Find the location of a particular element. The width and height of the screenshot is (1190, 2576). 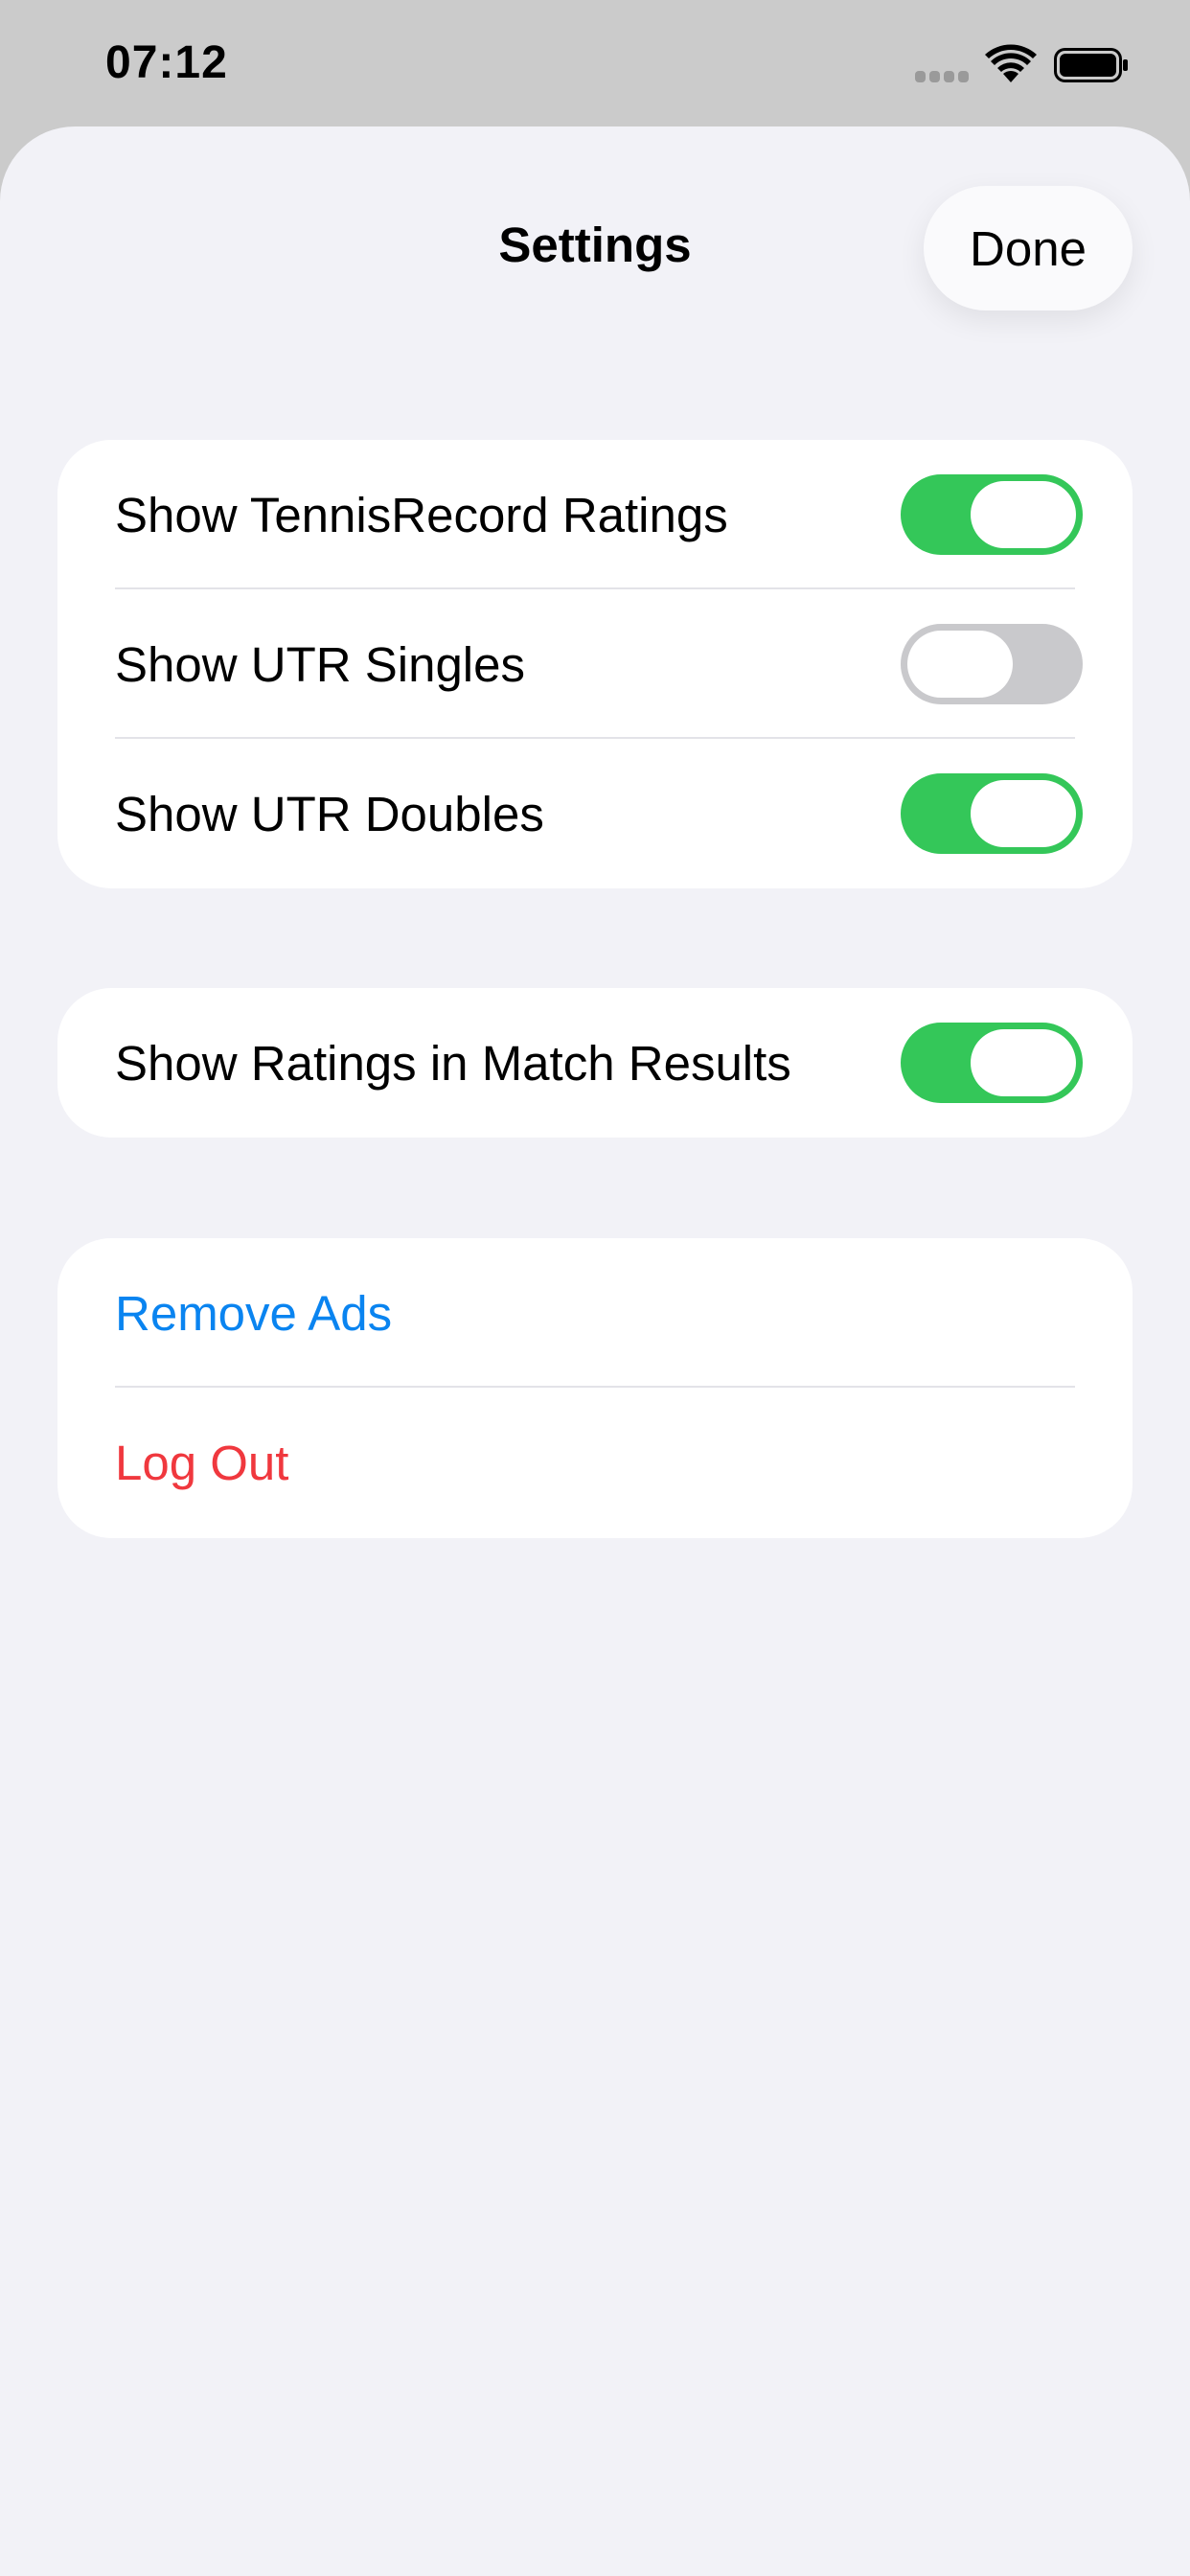

account-settings-group: Remove Ads Log Out is located at coordinates (595, 1388).